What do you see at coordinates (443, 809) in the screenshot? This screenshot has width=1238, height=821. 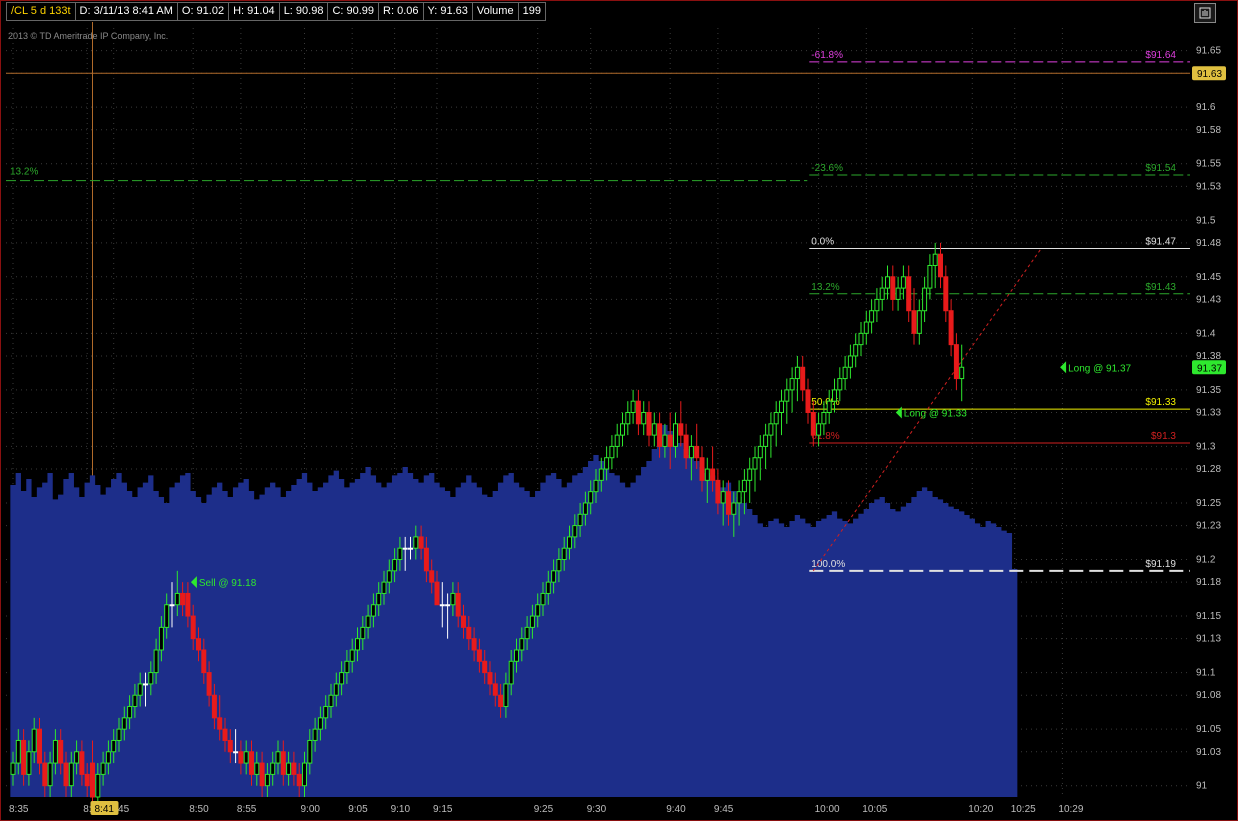 I see `x-tick-label: 9:15` at bounding box center [443, 809].